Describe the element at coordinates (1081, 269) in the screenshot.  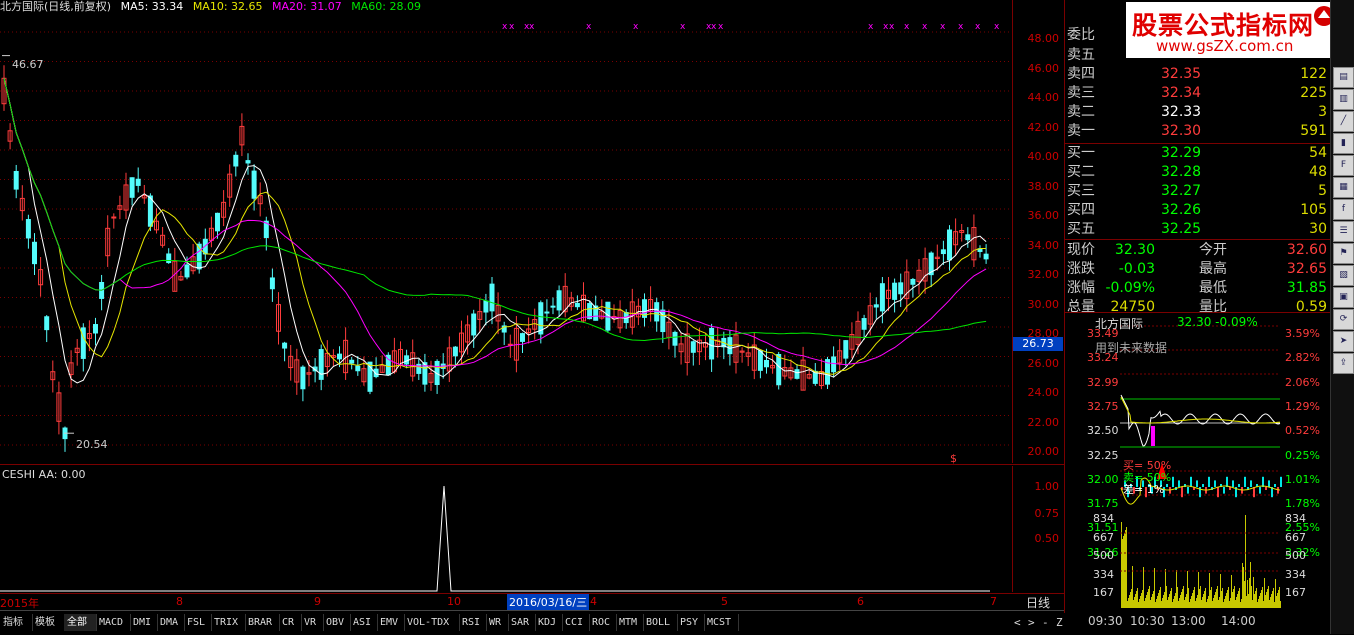
I see `stat-label: 涨跌` at that location.